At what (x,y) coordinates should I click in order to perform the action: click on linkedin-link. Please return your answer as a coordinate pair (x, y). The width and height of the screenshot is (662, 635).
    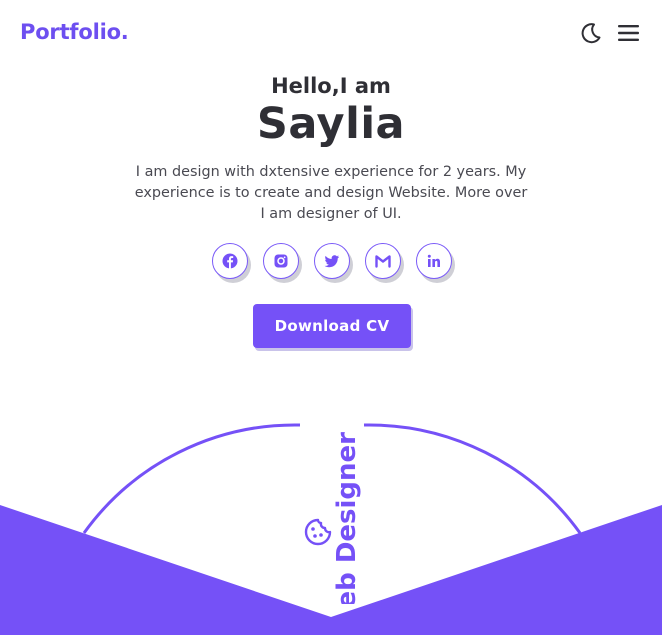
    Looking at the image, I should click on (434, 261).